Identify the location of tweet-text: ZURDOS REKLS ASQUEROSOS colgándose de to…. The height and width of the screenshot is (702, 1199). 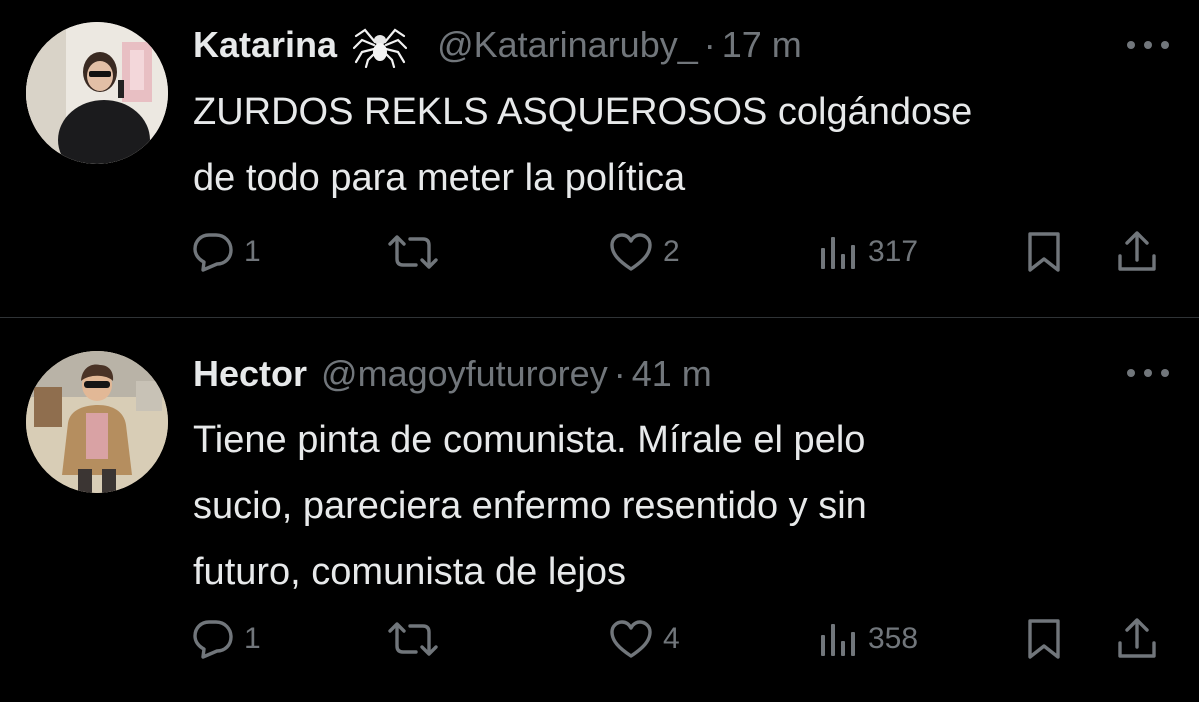
(583, 145).